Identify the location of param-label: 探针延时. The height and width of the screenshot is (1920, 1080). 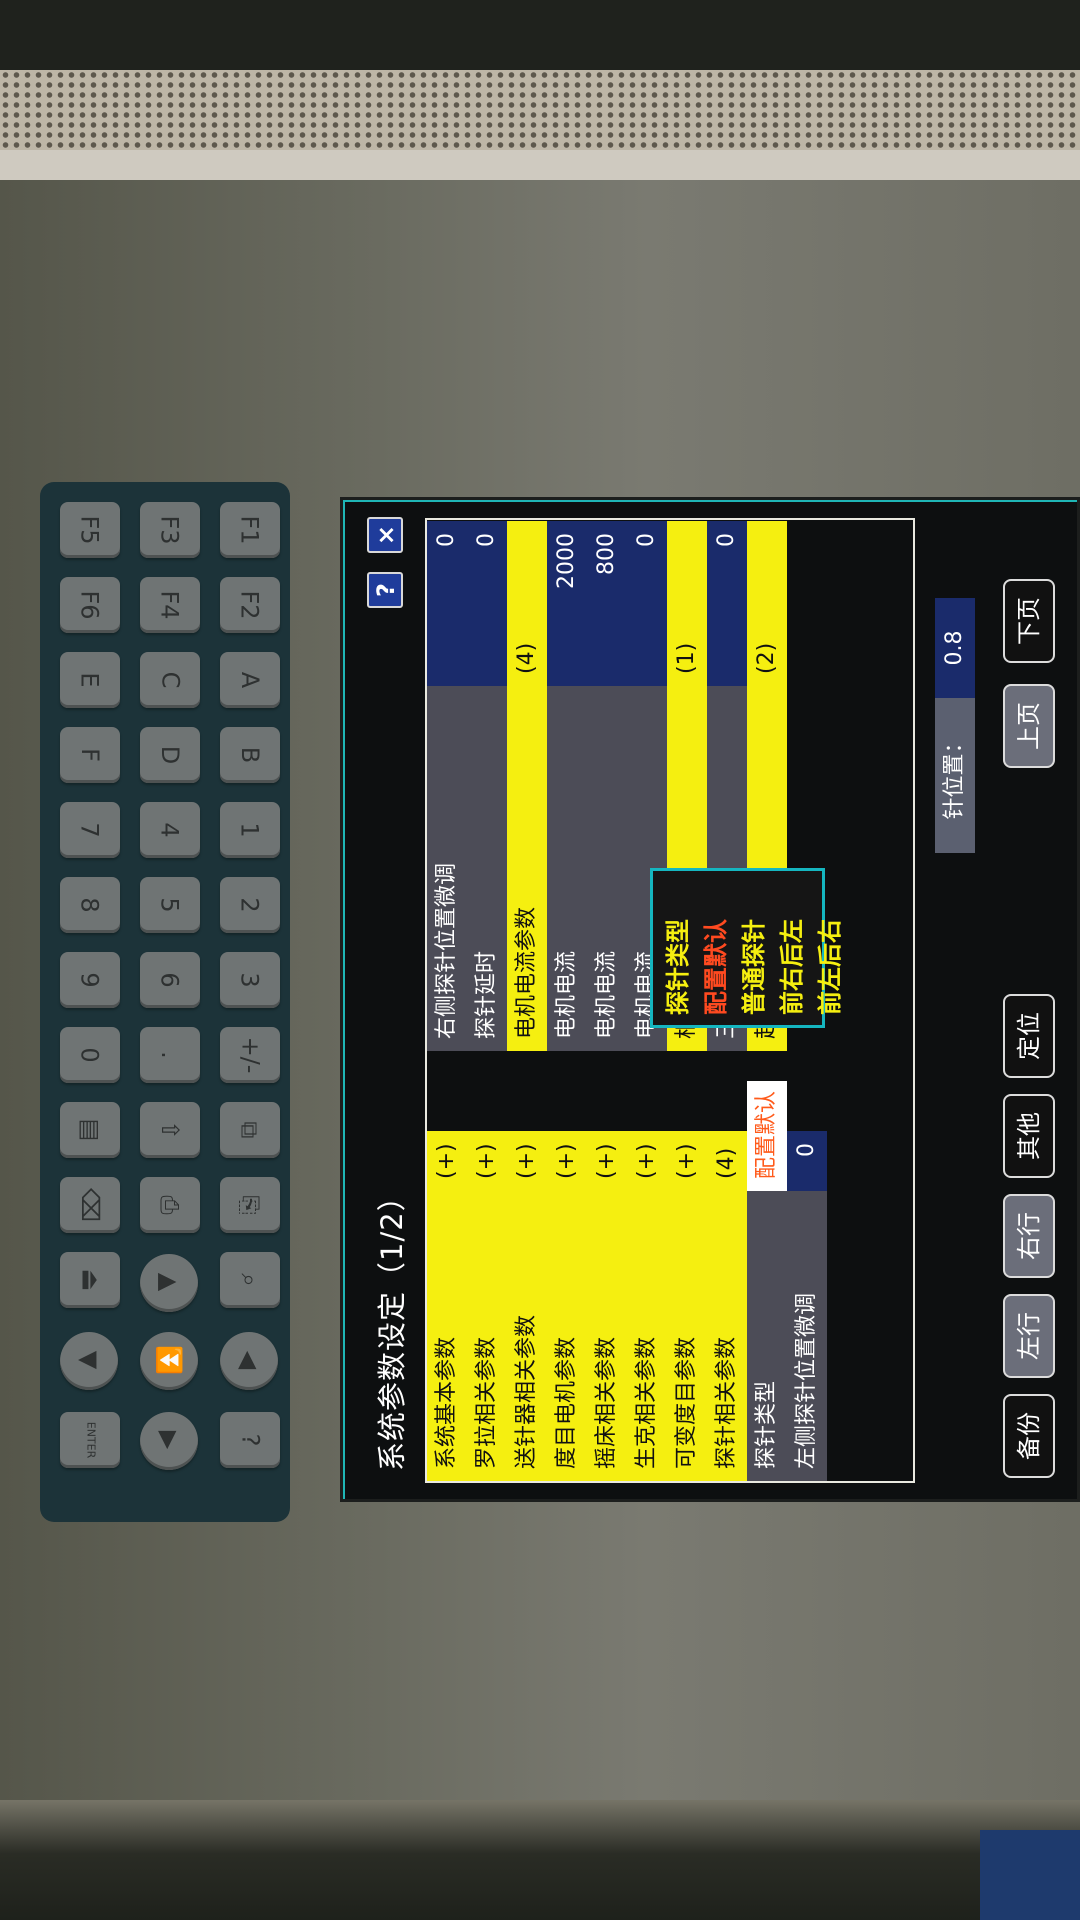
(487, 868).